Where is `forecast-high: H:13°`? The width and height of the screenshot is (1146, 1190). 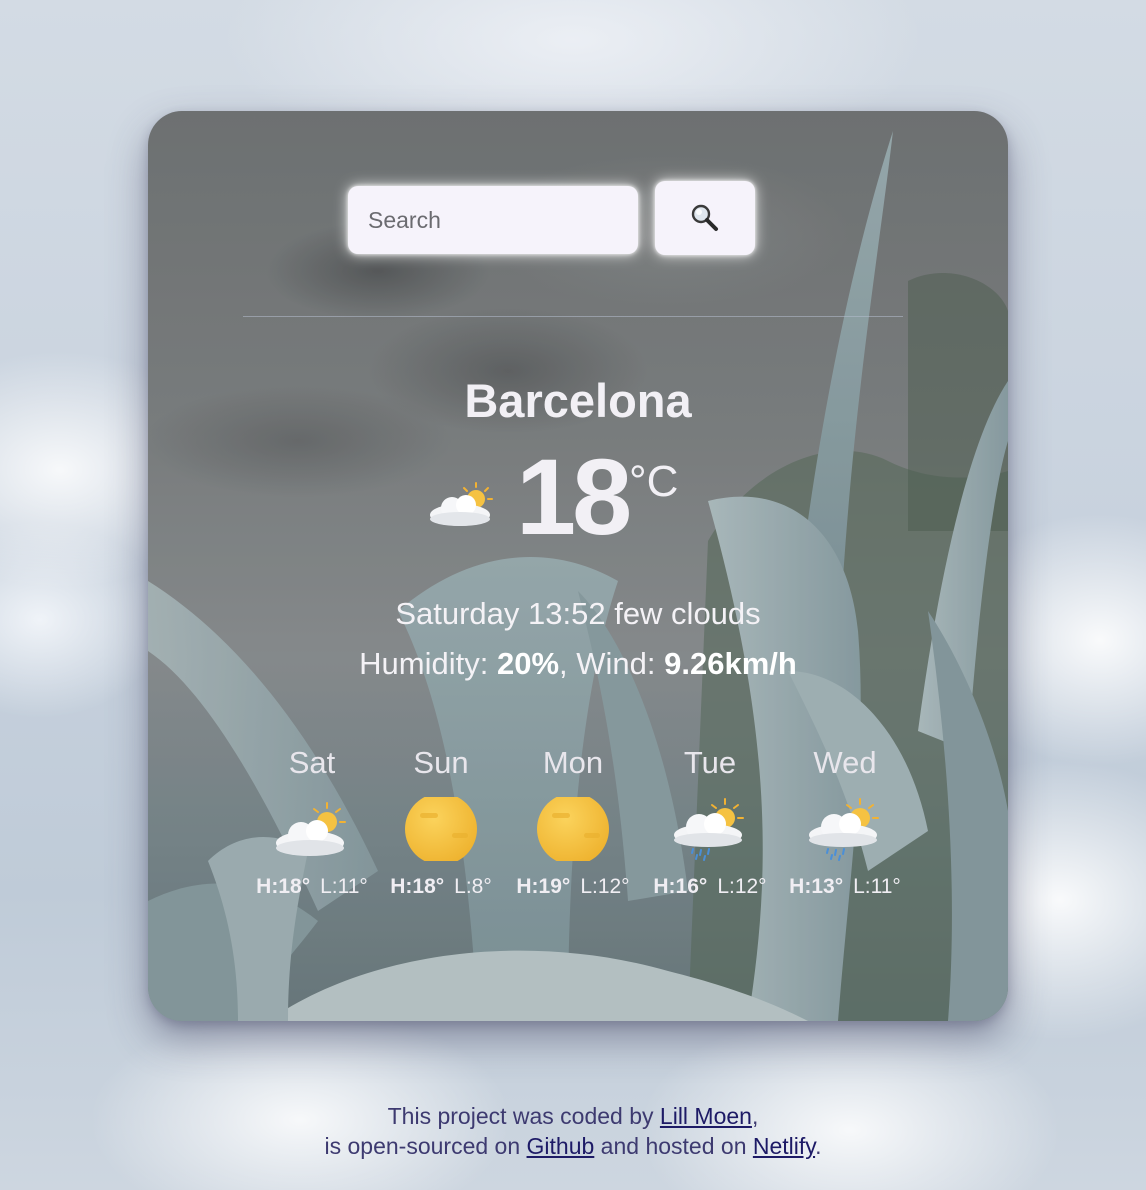
forecast-high: H:13° is located at coordinates (816, 886).